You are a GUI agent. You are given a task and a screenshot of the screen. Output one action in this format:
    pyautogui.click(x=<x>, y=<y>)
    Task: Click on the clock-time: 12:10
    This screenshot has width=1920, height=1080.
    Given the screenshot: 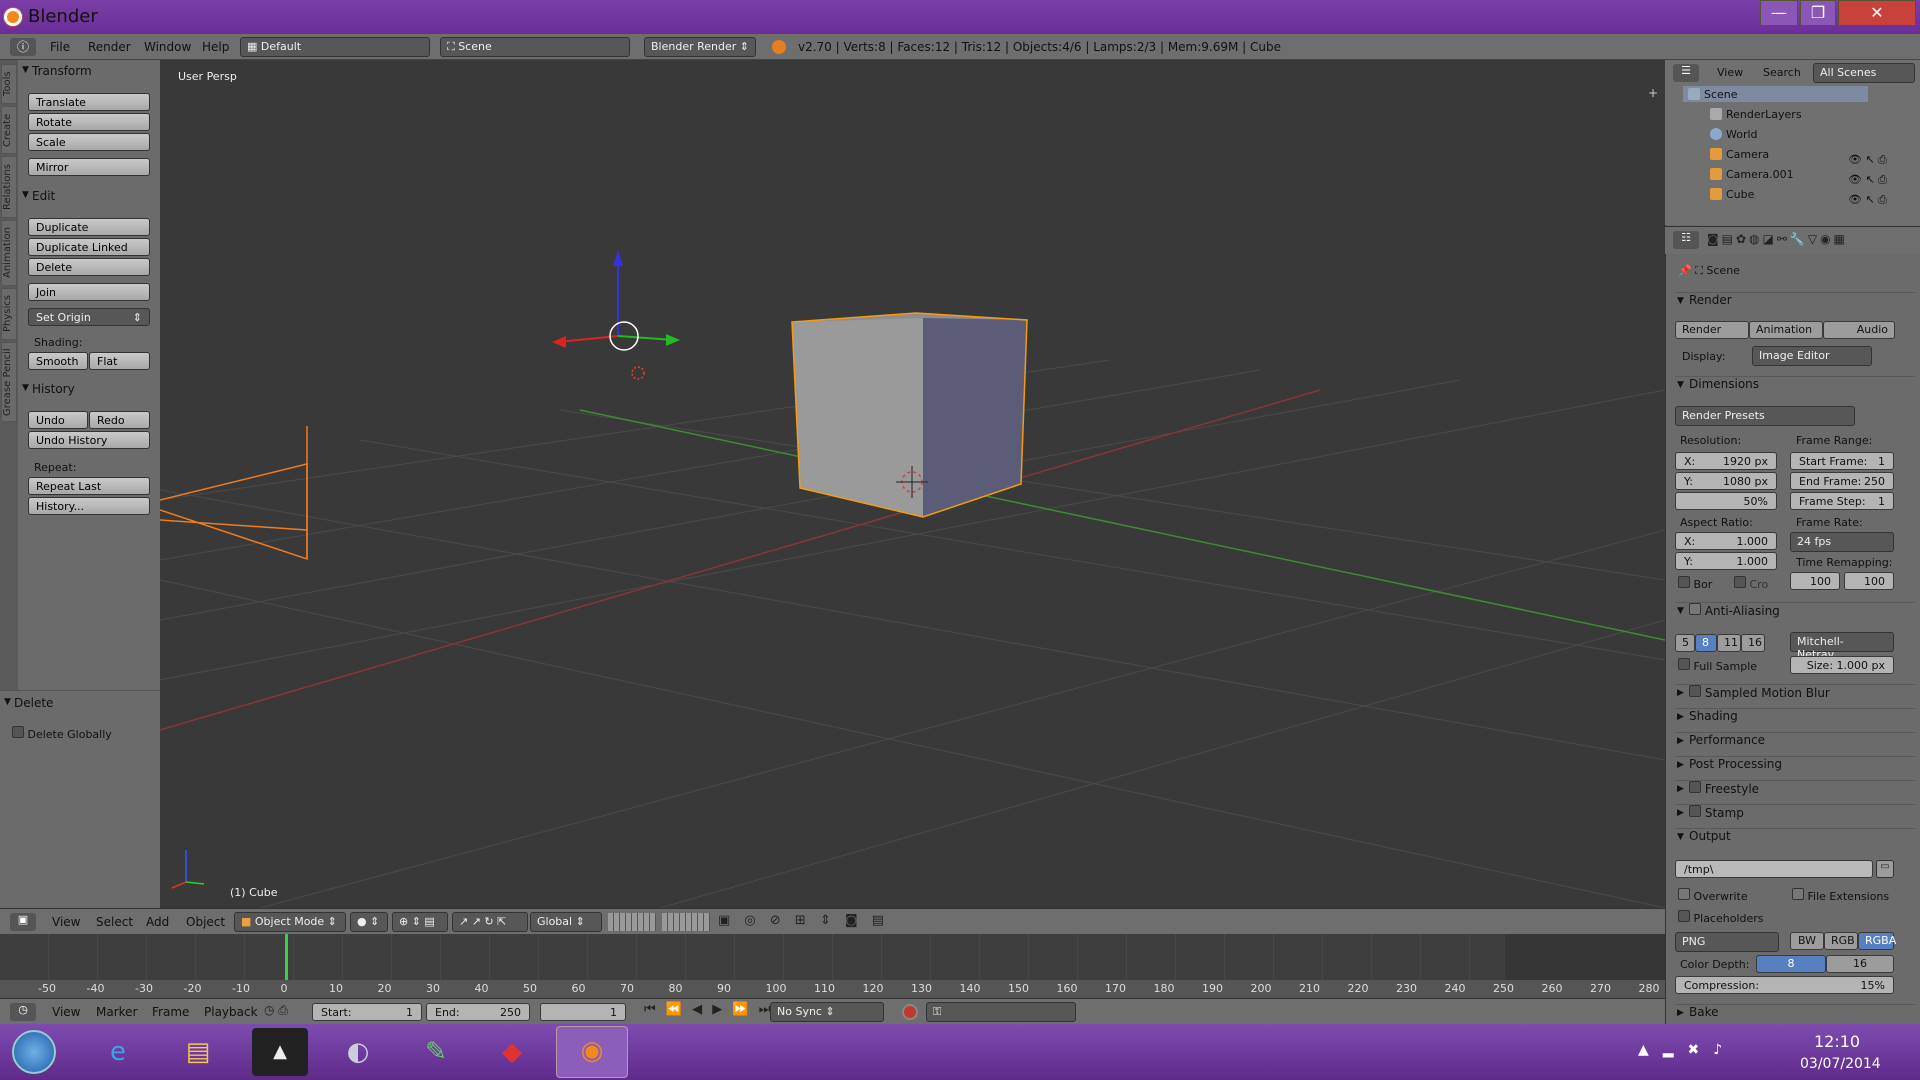 What is the action you would take?
    pyautogui.click(x=1837, y=1041)
    